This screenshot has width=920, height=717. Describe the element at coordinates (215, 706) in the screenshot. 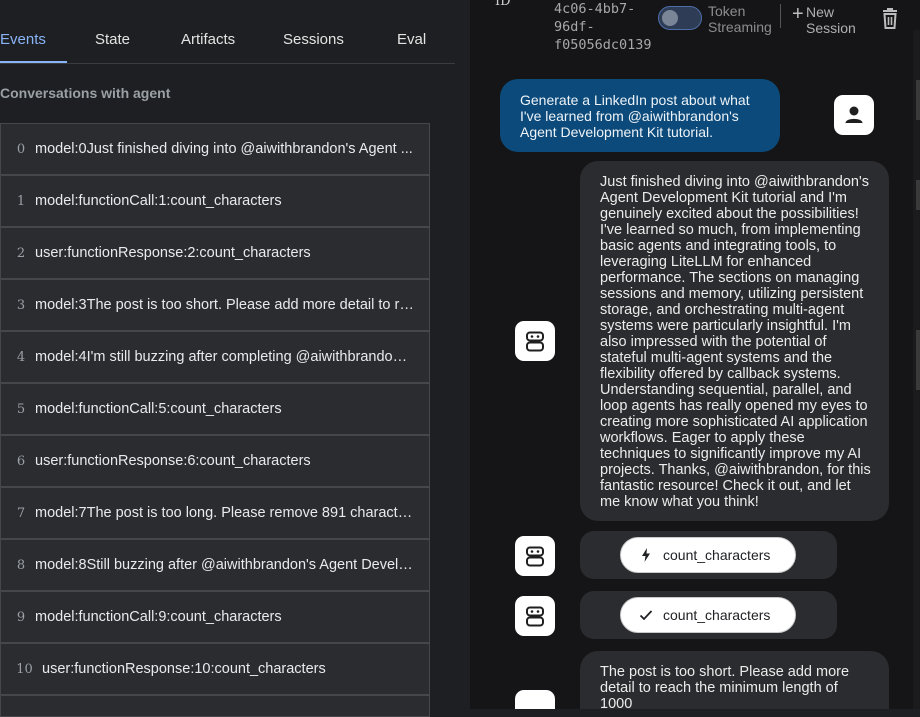

I see `event-row` at that location.